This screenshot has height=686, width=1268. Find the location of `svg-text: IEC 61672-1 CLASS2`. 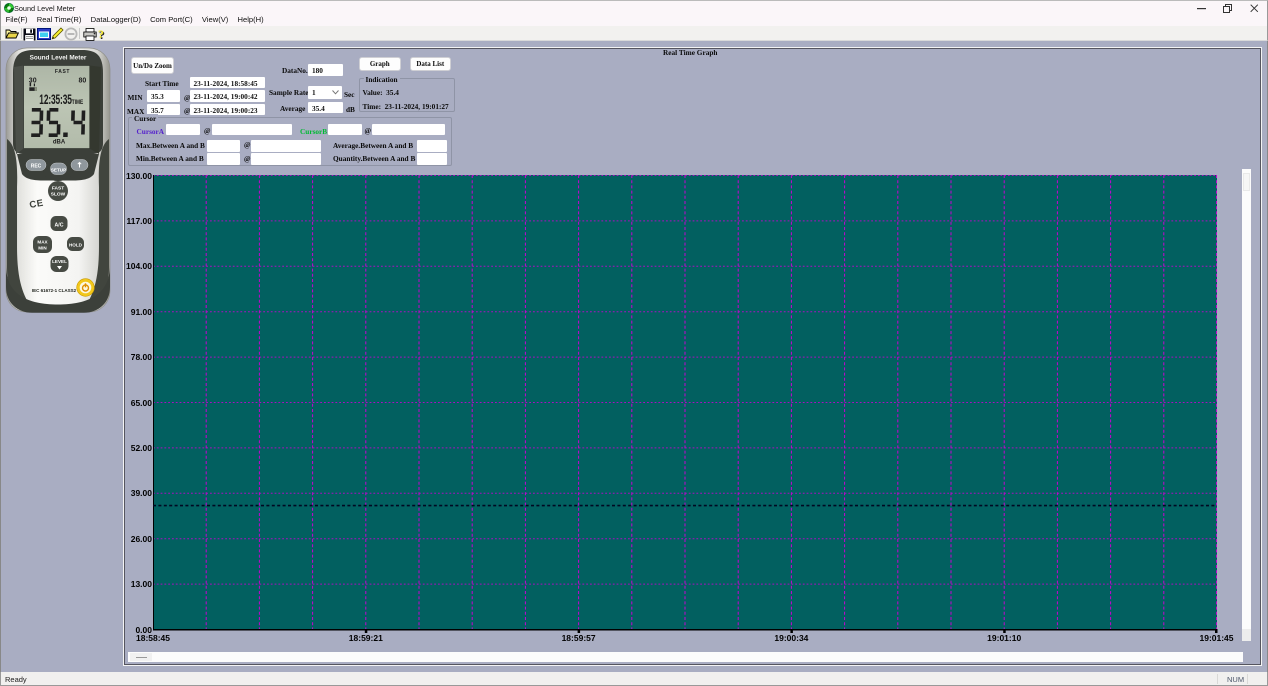

svg-text: IEC 61672-1 CLASS2 is located at coordinates (54, 290).